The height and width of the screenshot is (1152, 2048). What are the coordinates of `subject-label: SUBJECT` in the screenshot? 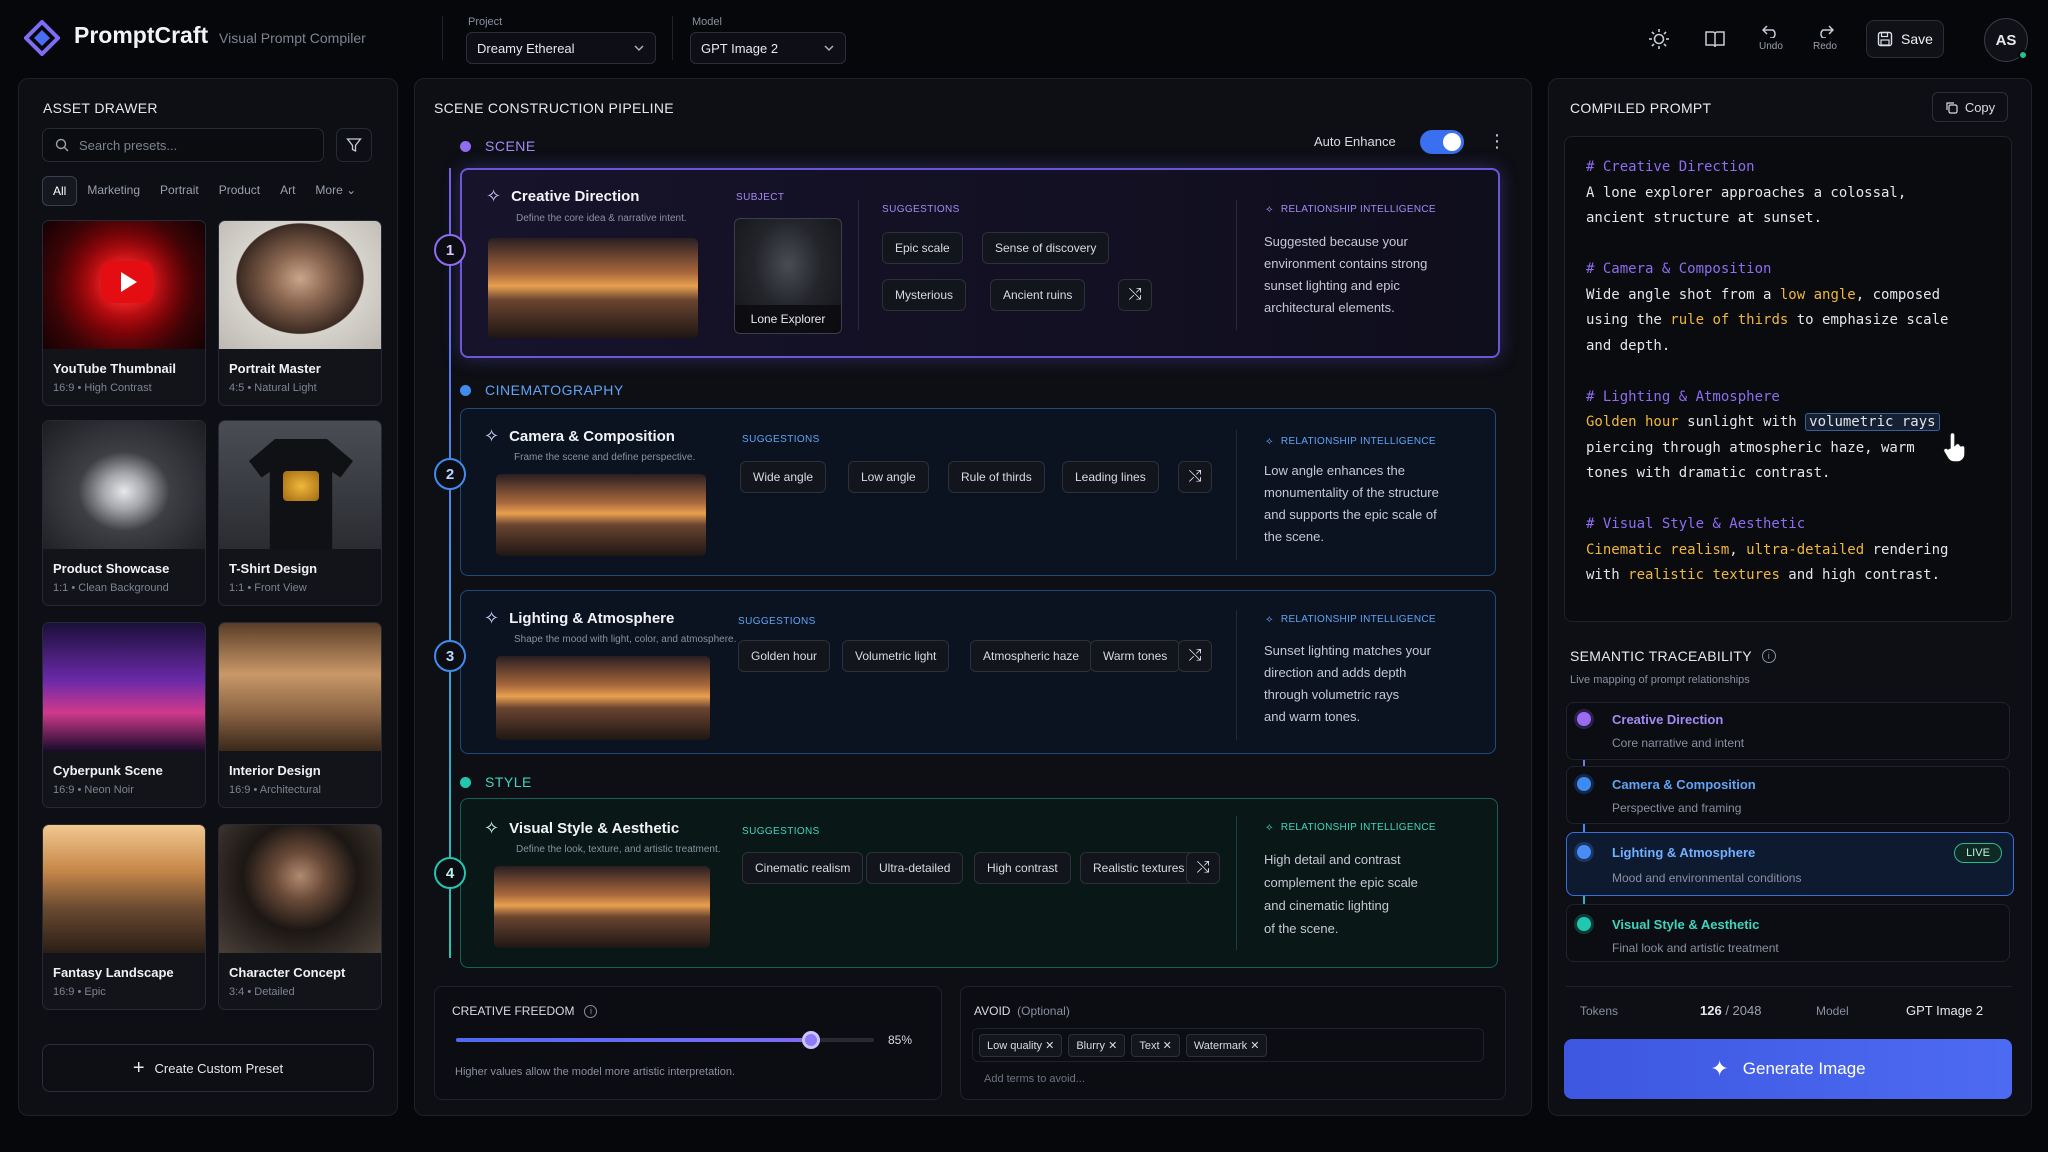 It's located at (760, 197).